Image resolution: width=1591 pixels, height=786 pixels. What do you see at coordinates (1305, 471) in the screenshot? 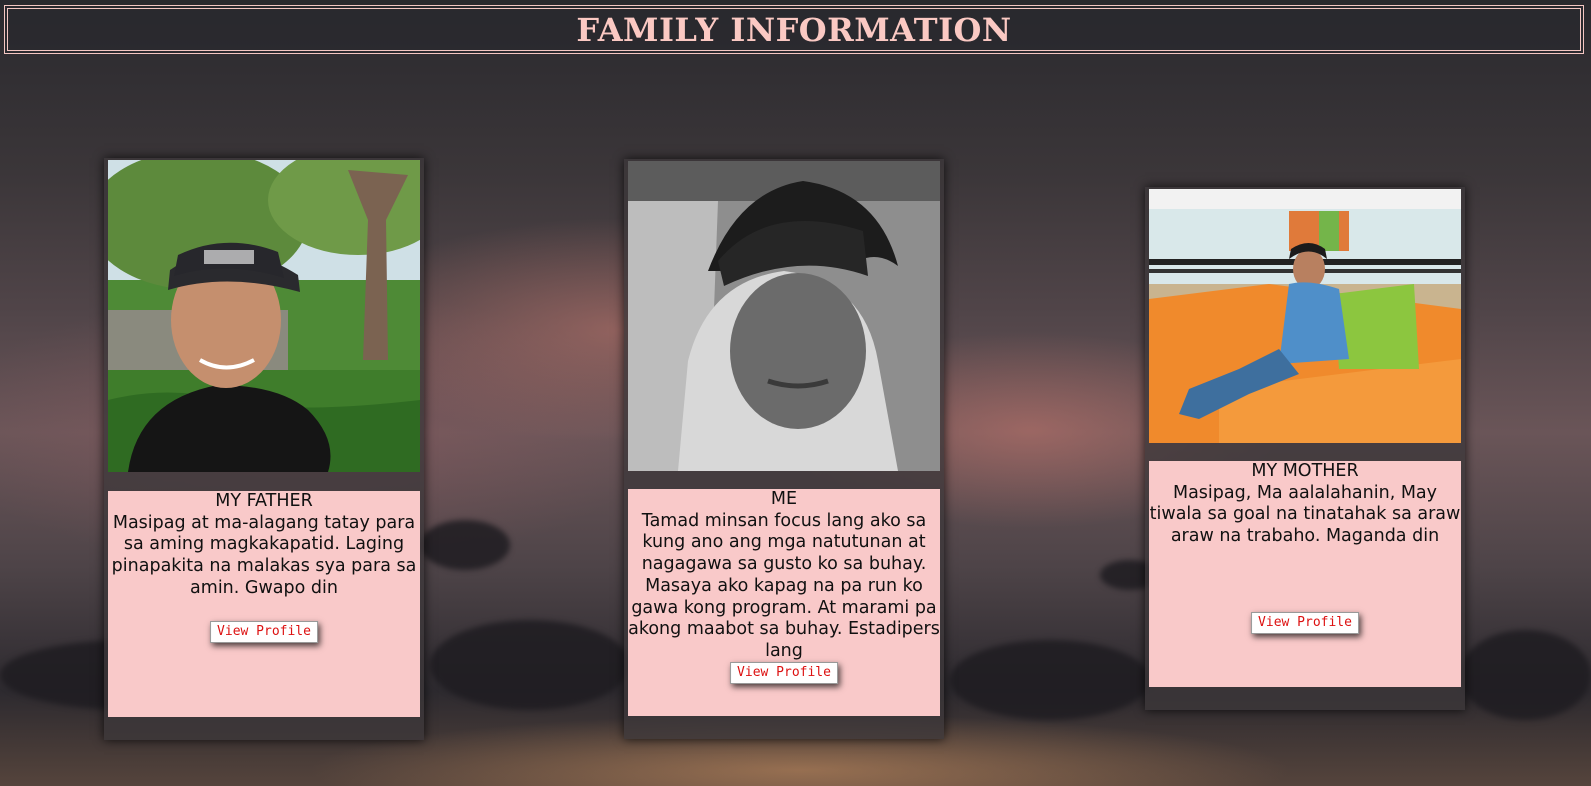
I see `card-name: MY MOTHER` at bounding box center [1305, 471].